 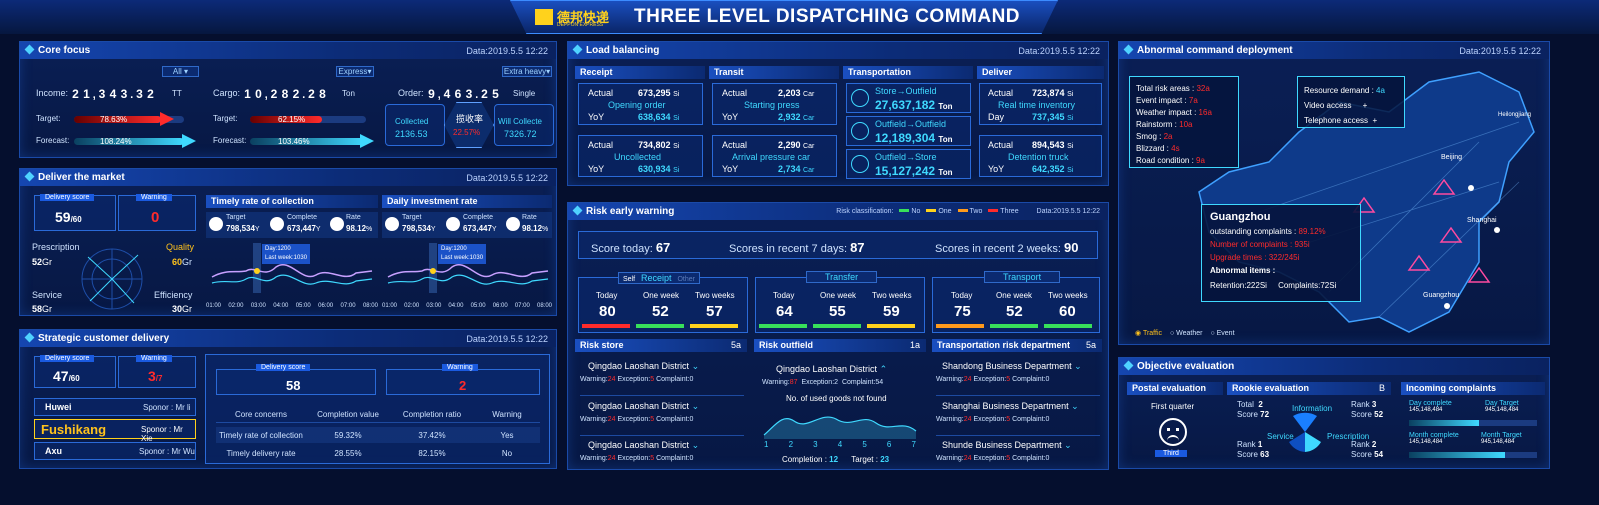 I want to click on efficiency-label: Efficiency, so click(x=173, y=295).